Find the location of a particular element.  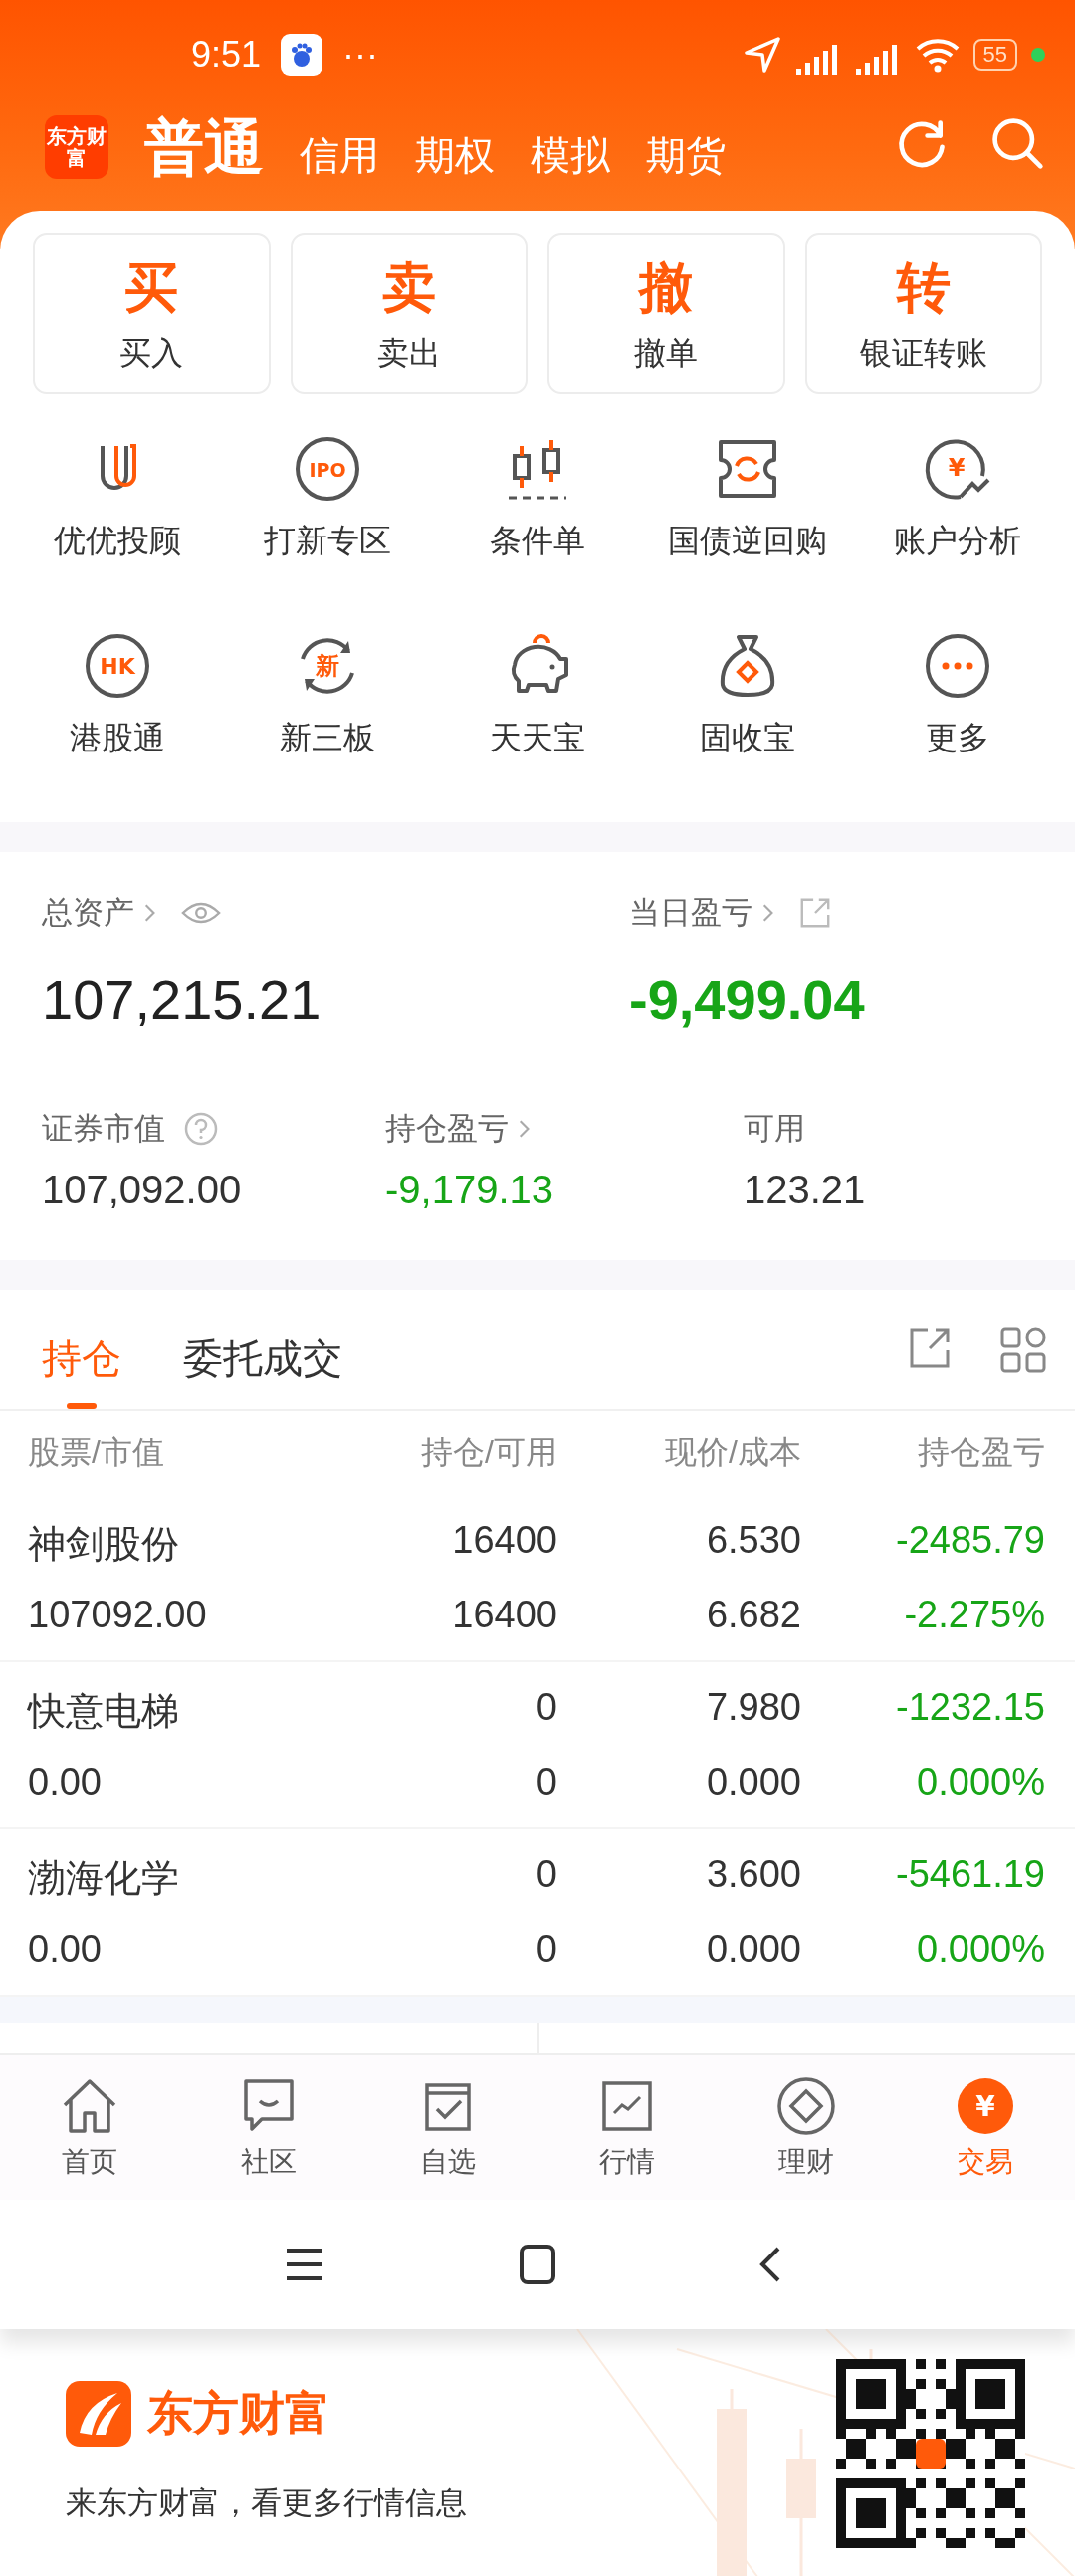

stat-label: 持仓盈亏 is located at coordinates (447, 1129).